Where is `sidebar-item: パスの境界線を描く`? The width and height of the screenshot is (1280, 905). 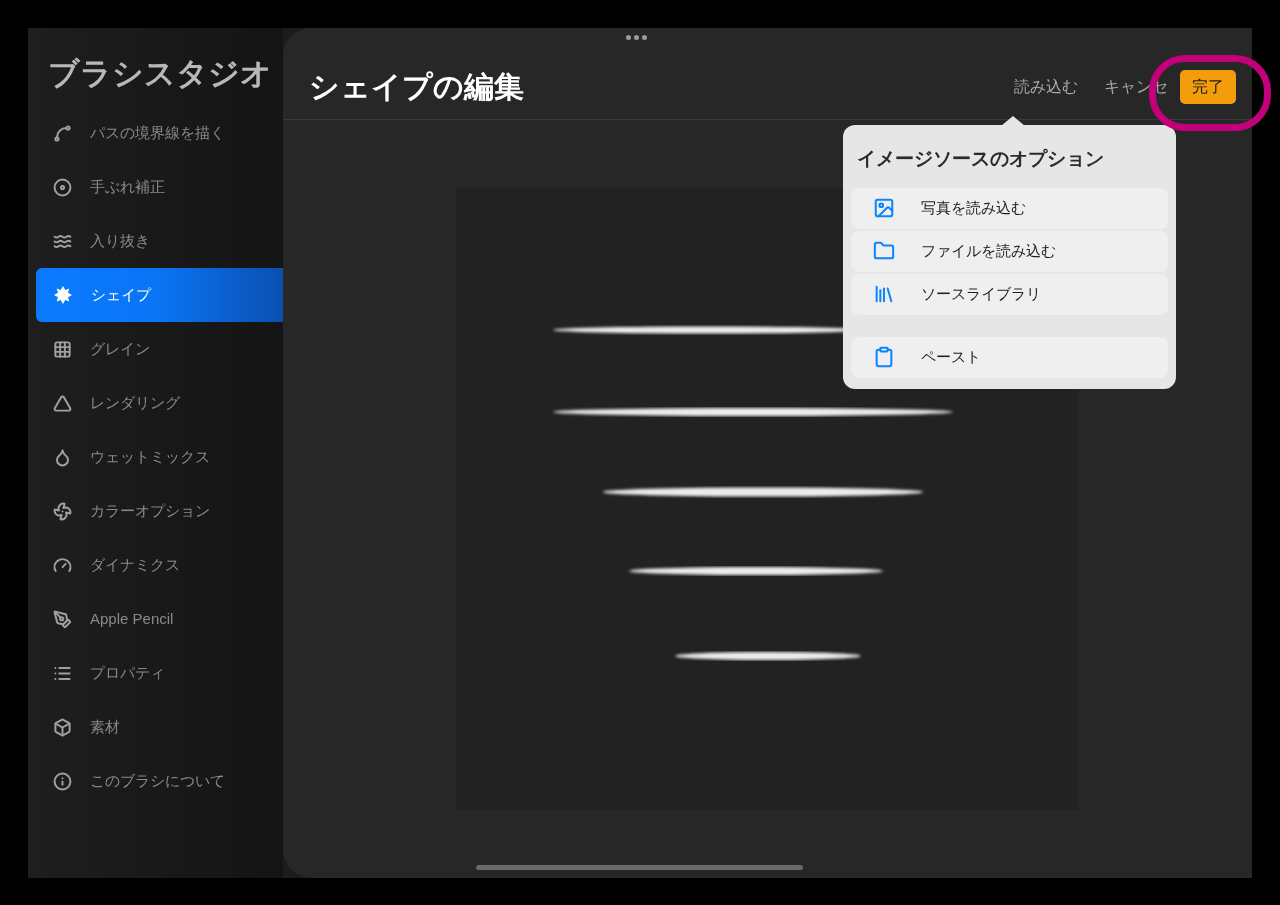 sidebar-item: パスの境界線を描く is located at coordinates (159, 133).